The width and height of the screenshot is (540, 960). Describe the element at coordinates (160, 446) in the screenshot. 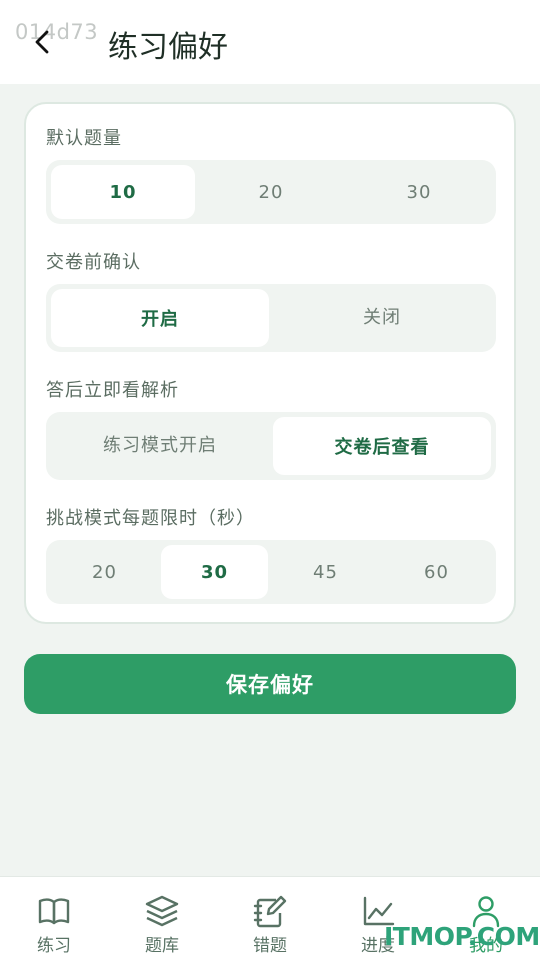

I see `analysis-option-practice: 练习模式开启` at that location.